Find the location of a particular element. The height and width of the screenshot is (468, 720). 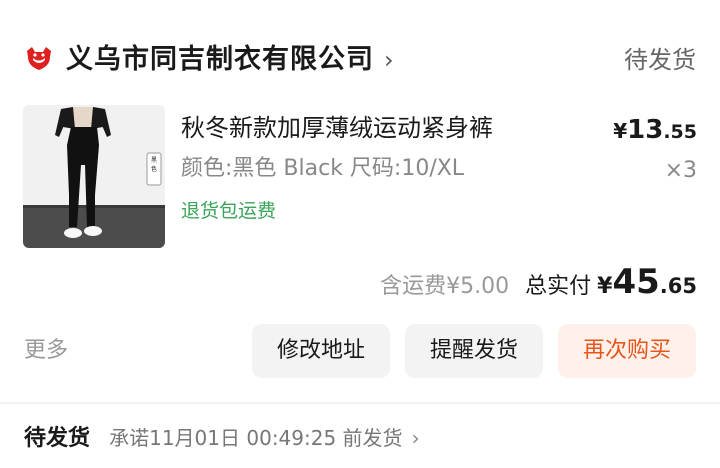

unit-price-decimal: .55 is located at coordinates (680, 132).